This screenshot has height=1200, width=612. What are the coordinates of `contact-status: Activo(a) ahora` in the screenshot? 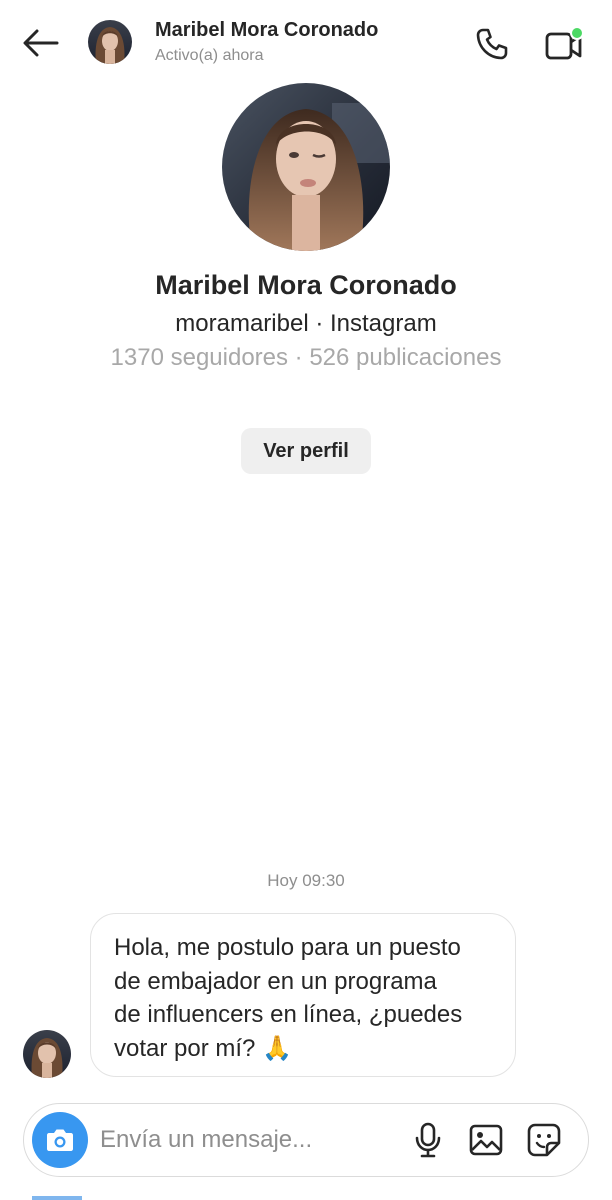 It's located at (209, 55).